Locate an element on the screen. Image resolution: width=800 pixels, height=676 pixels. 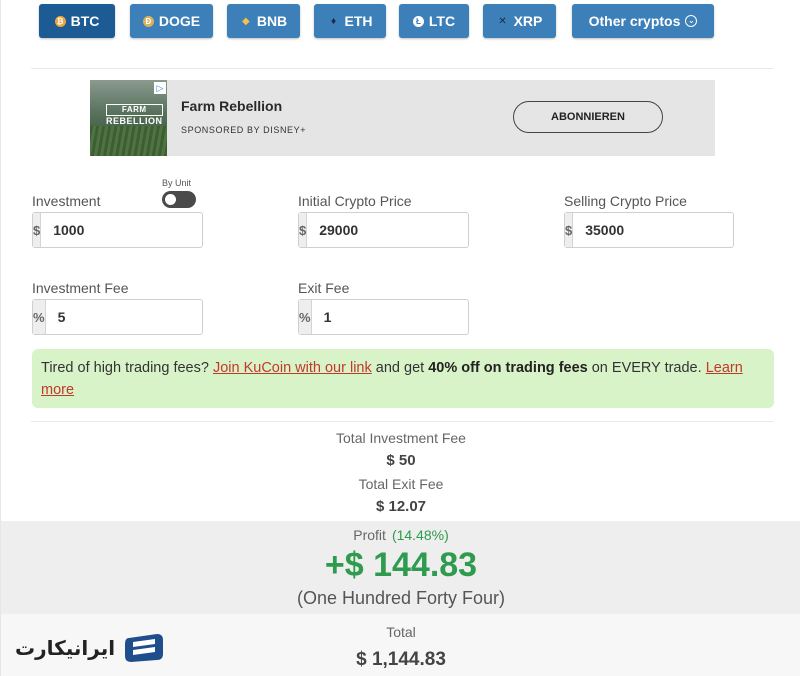
selling-price-field: $ is located at coordinates (673, 230).